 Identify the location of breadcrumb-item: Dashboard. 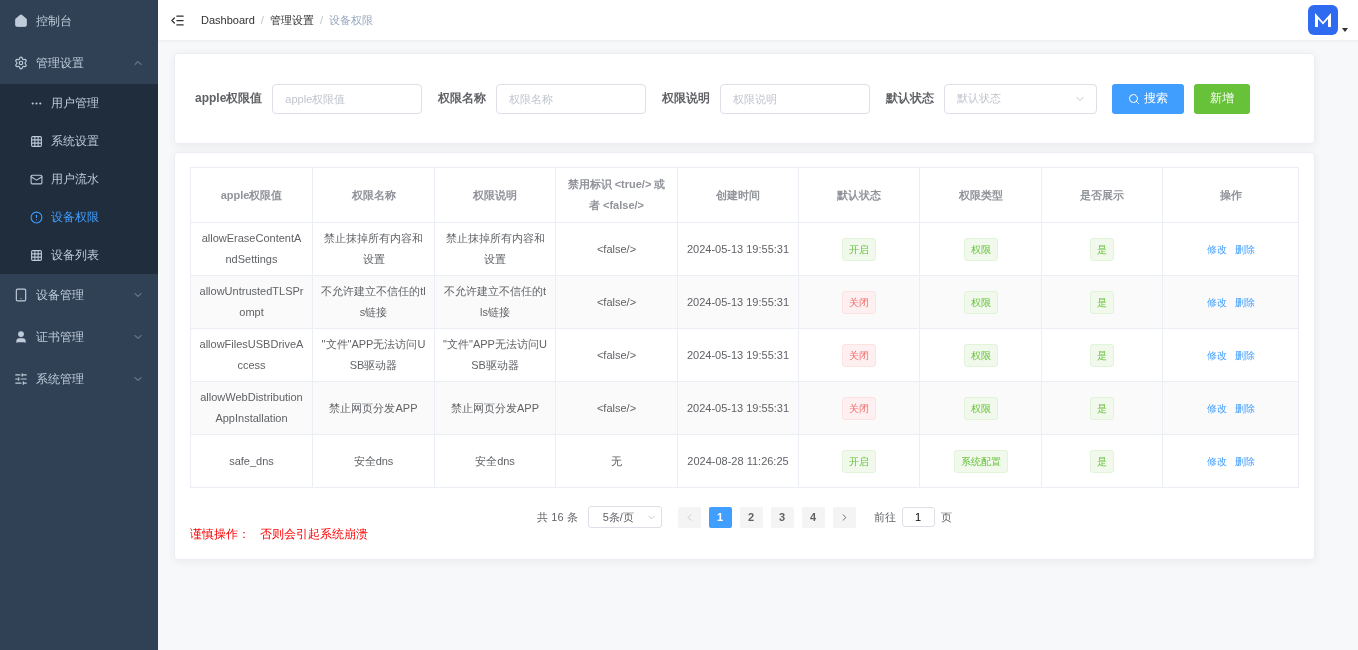
(228, 20).